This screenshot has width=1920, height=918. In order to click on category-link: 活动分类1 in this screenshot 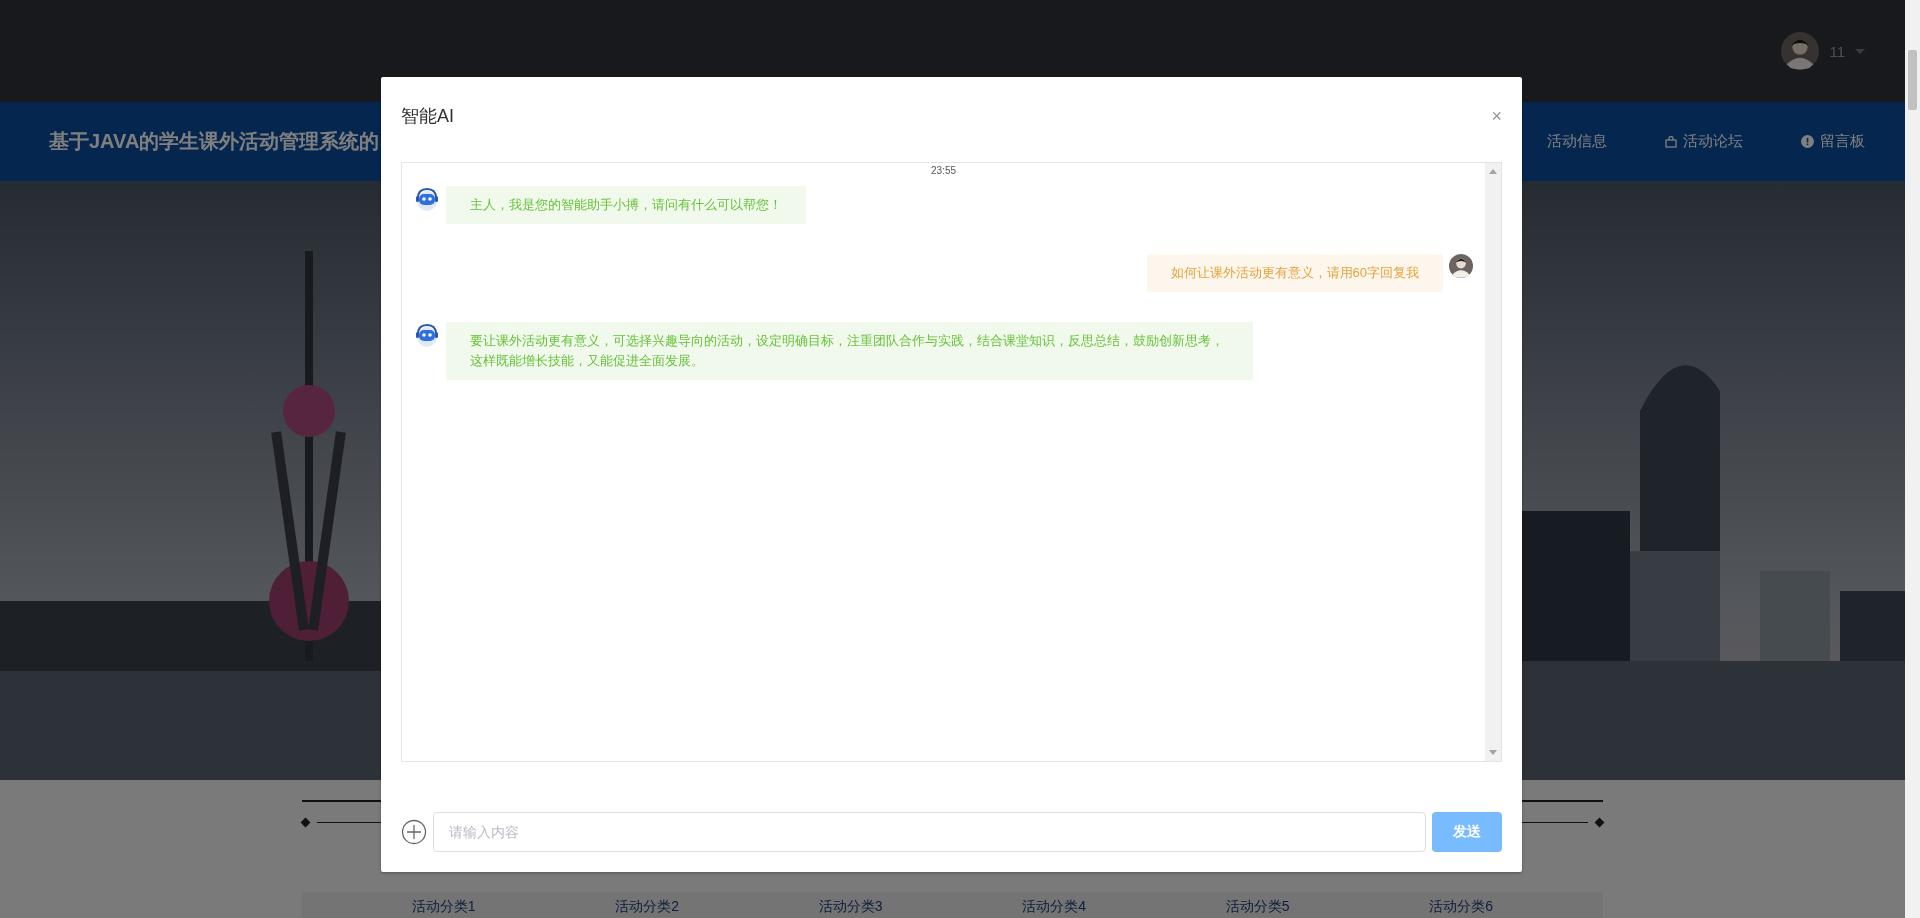, I will do `click(443, 908)`.